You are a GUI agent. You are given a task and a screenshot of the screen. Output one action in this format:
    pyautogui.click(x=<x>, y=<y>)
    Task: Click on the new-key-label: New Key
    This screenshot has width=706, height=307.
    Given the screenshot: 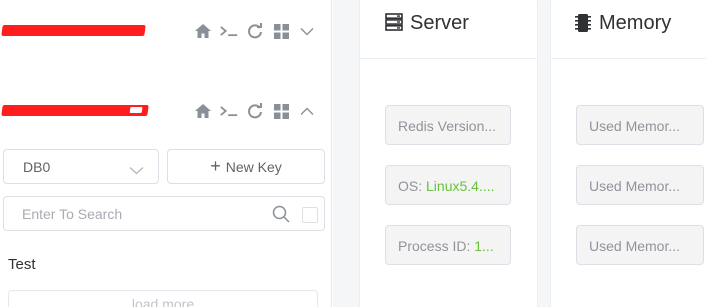 What is the action you would take?
    pyautogui.click(x=253, y=166)
    